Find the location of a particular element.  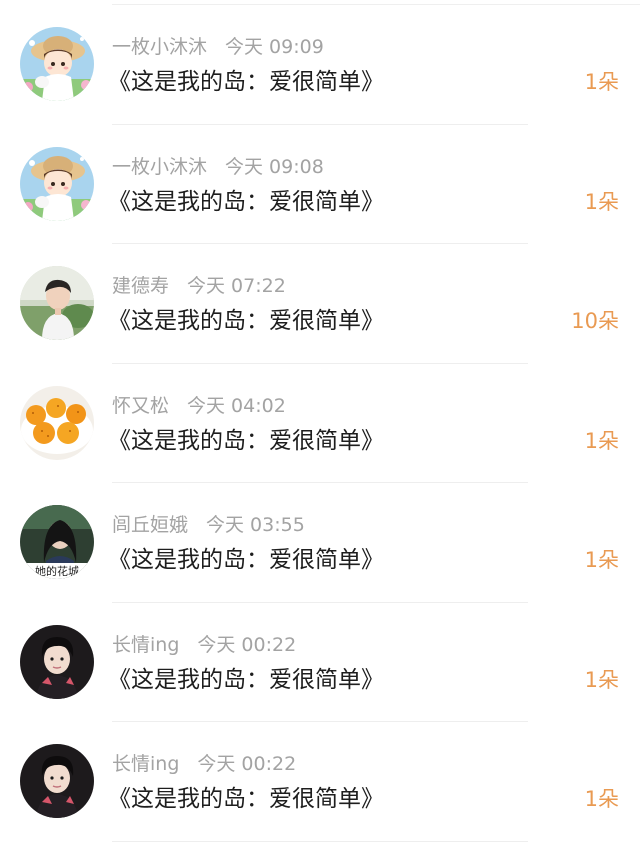

user-name: 建德寿 is located at coordinates (140, 286).